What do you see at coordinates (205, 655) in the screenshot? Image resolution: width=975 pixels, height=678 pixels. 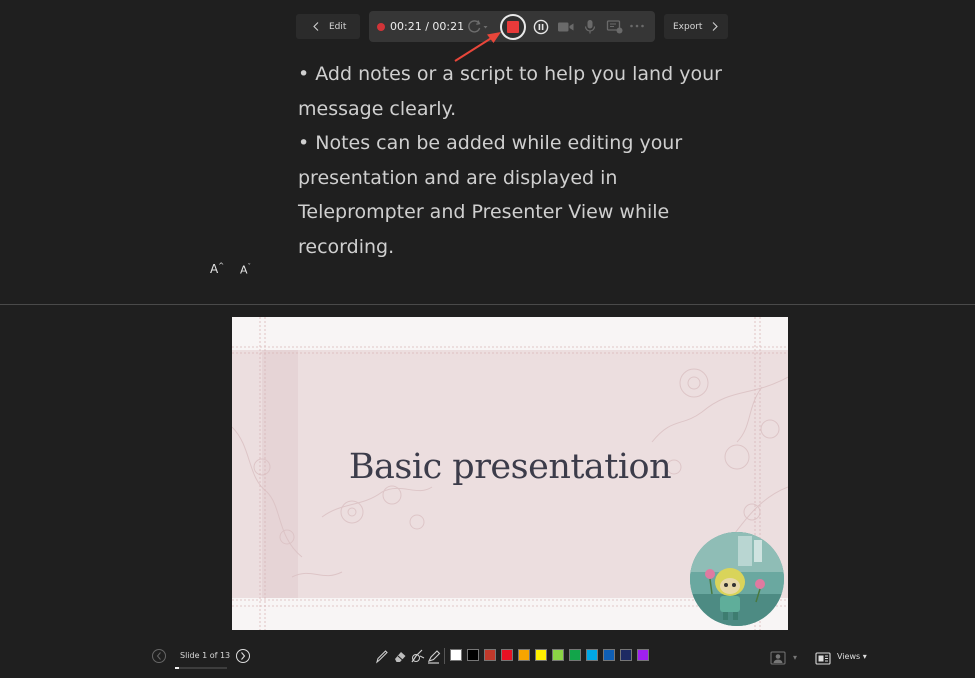 I see `slide-counter: Slide 1 of 13` at bounding box center [205, 655].